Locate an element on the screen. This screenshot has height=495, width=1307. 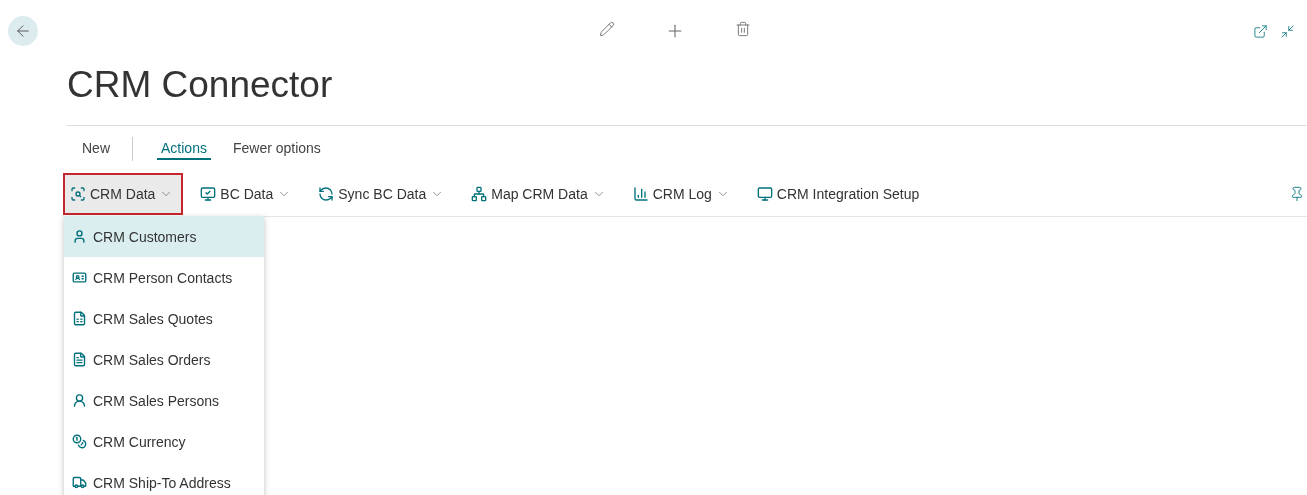
menu-item: CRM Sales Persons is located at coordinates (164, 400).